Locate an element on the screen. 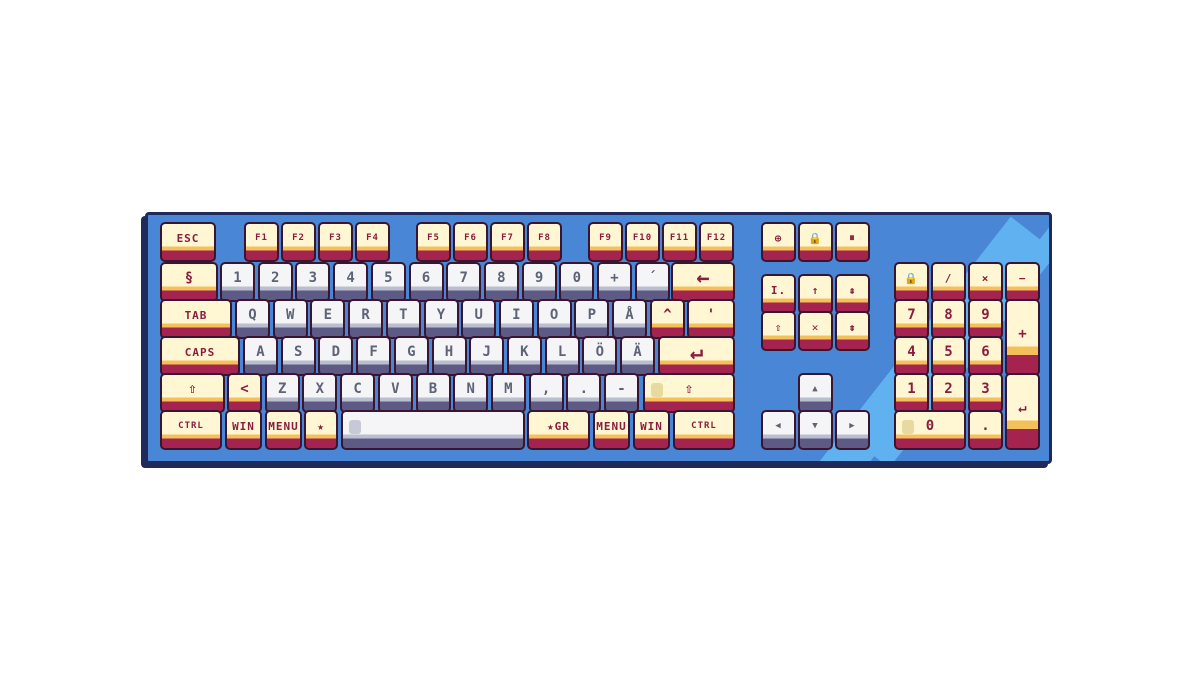 The width and height of the screenshot is (1200, 675). key-numpad-row4-0: 1 is located at coordinates (911, 393).